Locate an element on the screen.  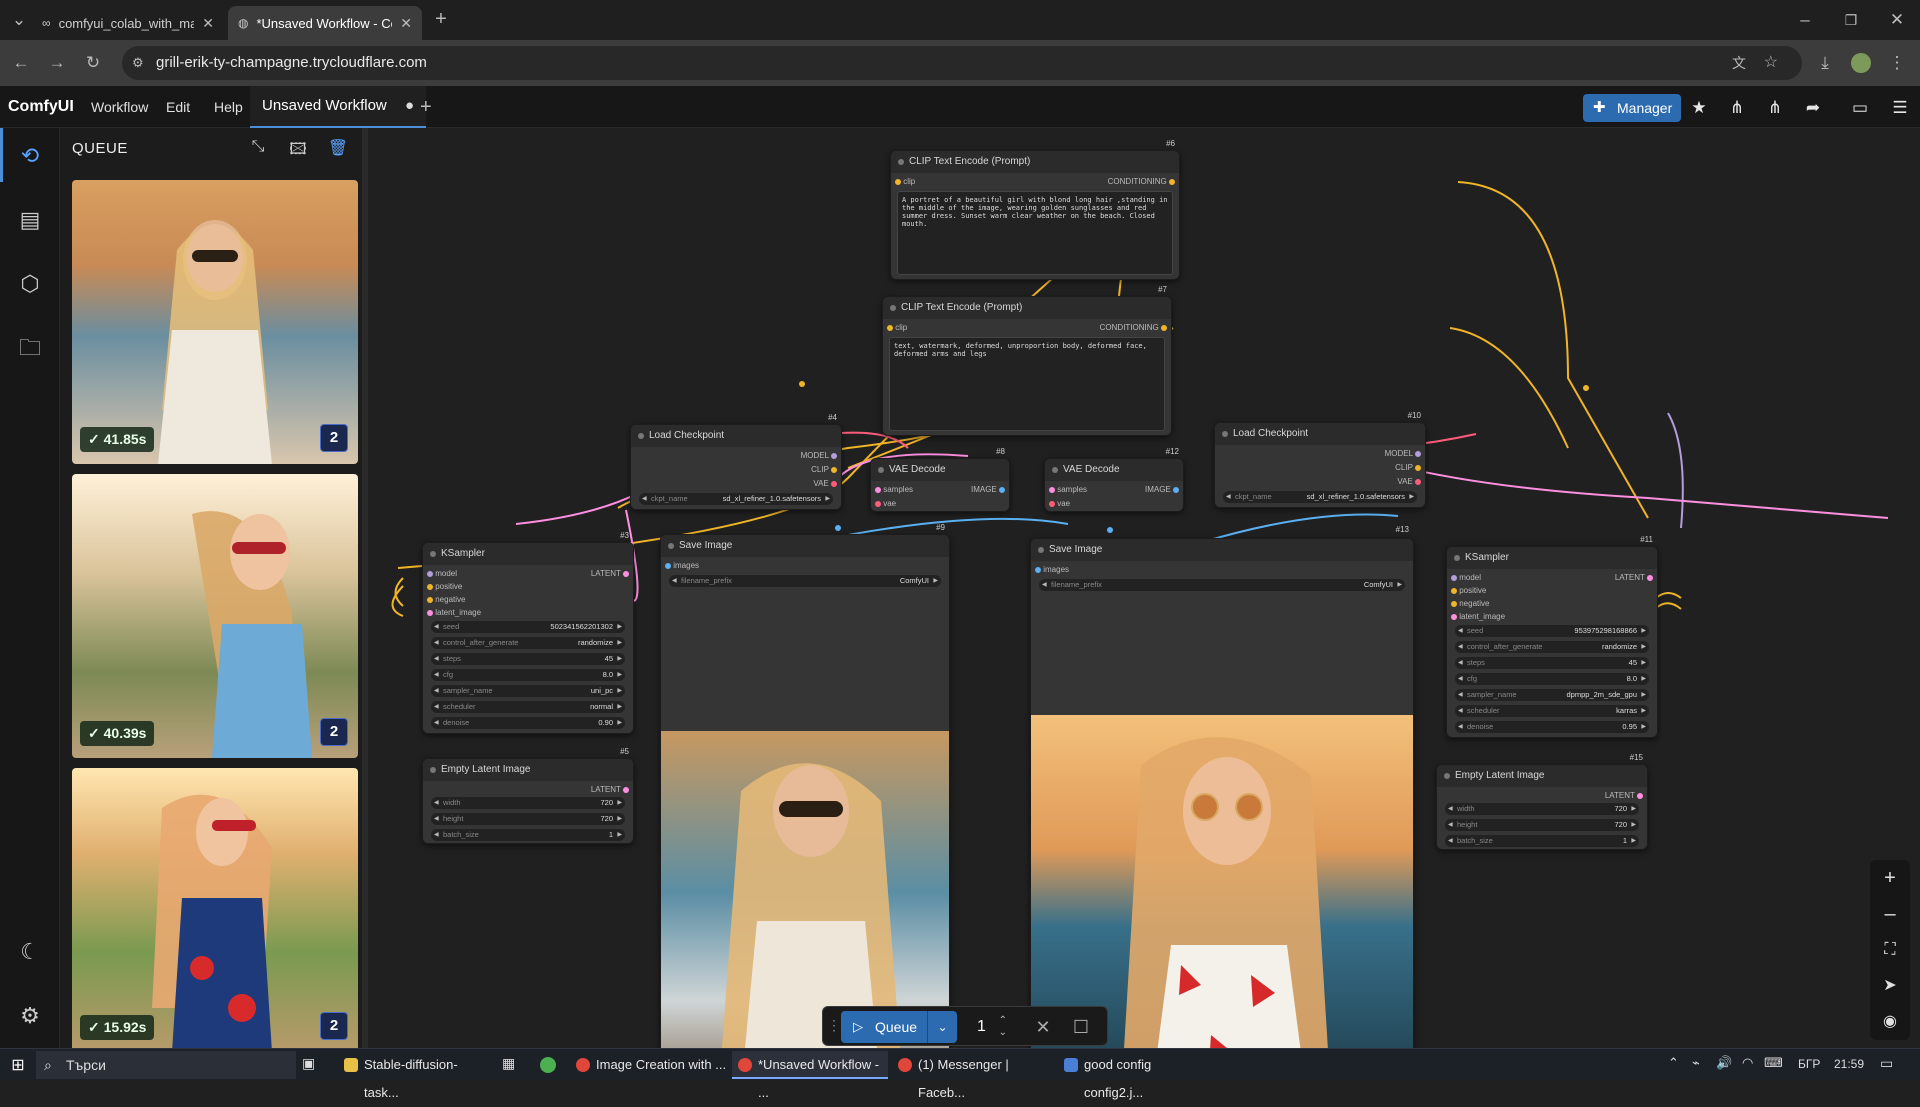
bottom-panel-toggle-icon: ▭ is located at coordinates (1860, 108).